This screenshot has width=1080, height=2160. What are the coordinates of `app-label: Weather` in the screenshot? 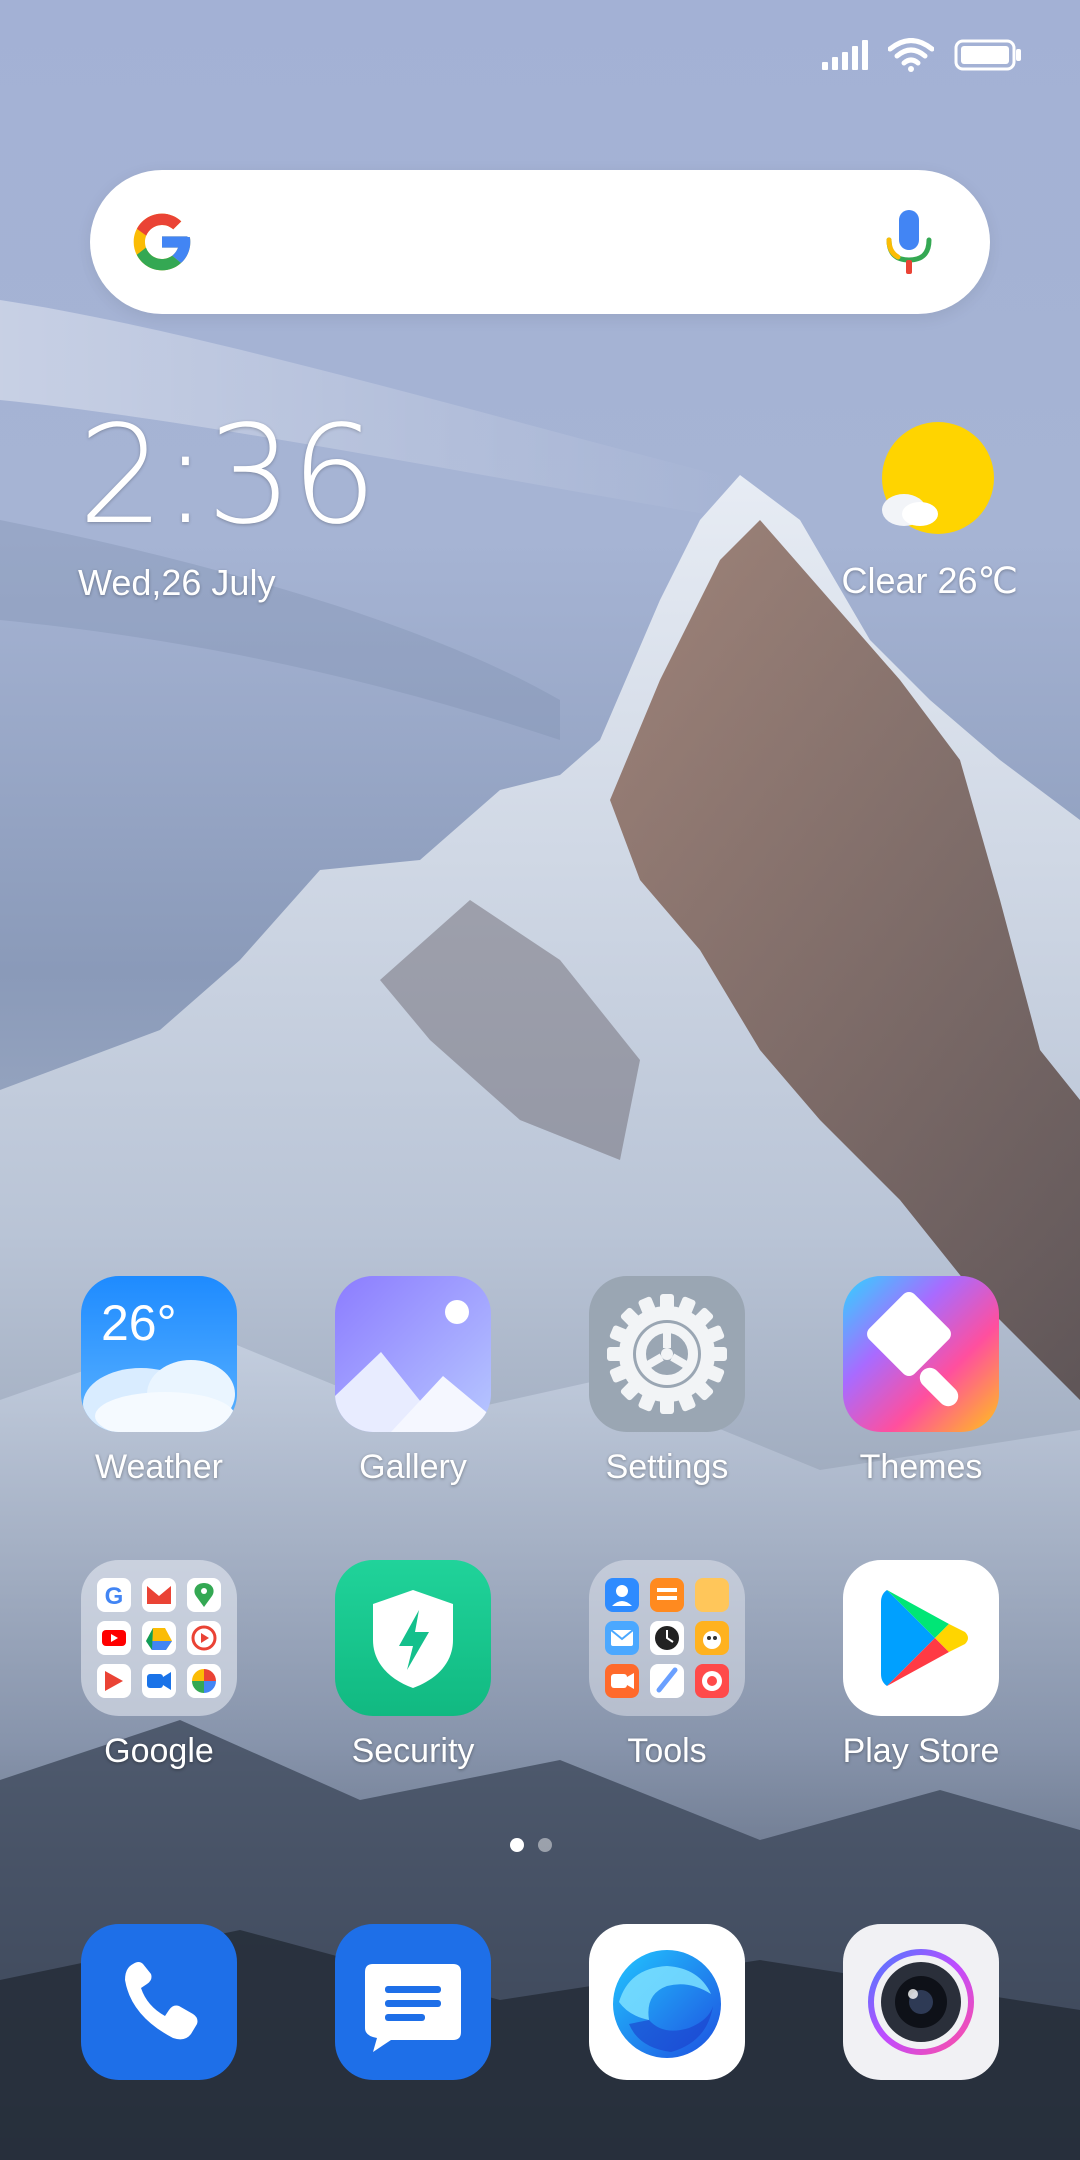 It's located at (159, 1467).